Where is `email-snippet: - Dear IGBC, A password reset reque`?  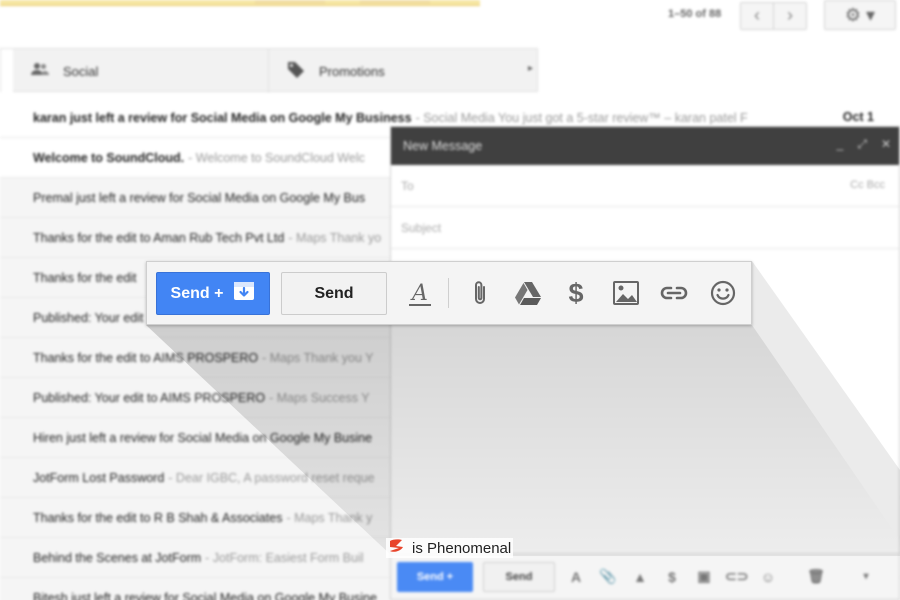
email-snippet: - Dear IGBC, A password reset reque is located at coordinates (271, 477).